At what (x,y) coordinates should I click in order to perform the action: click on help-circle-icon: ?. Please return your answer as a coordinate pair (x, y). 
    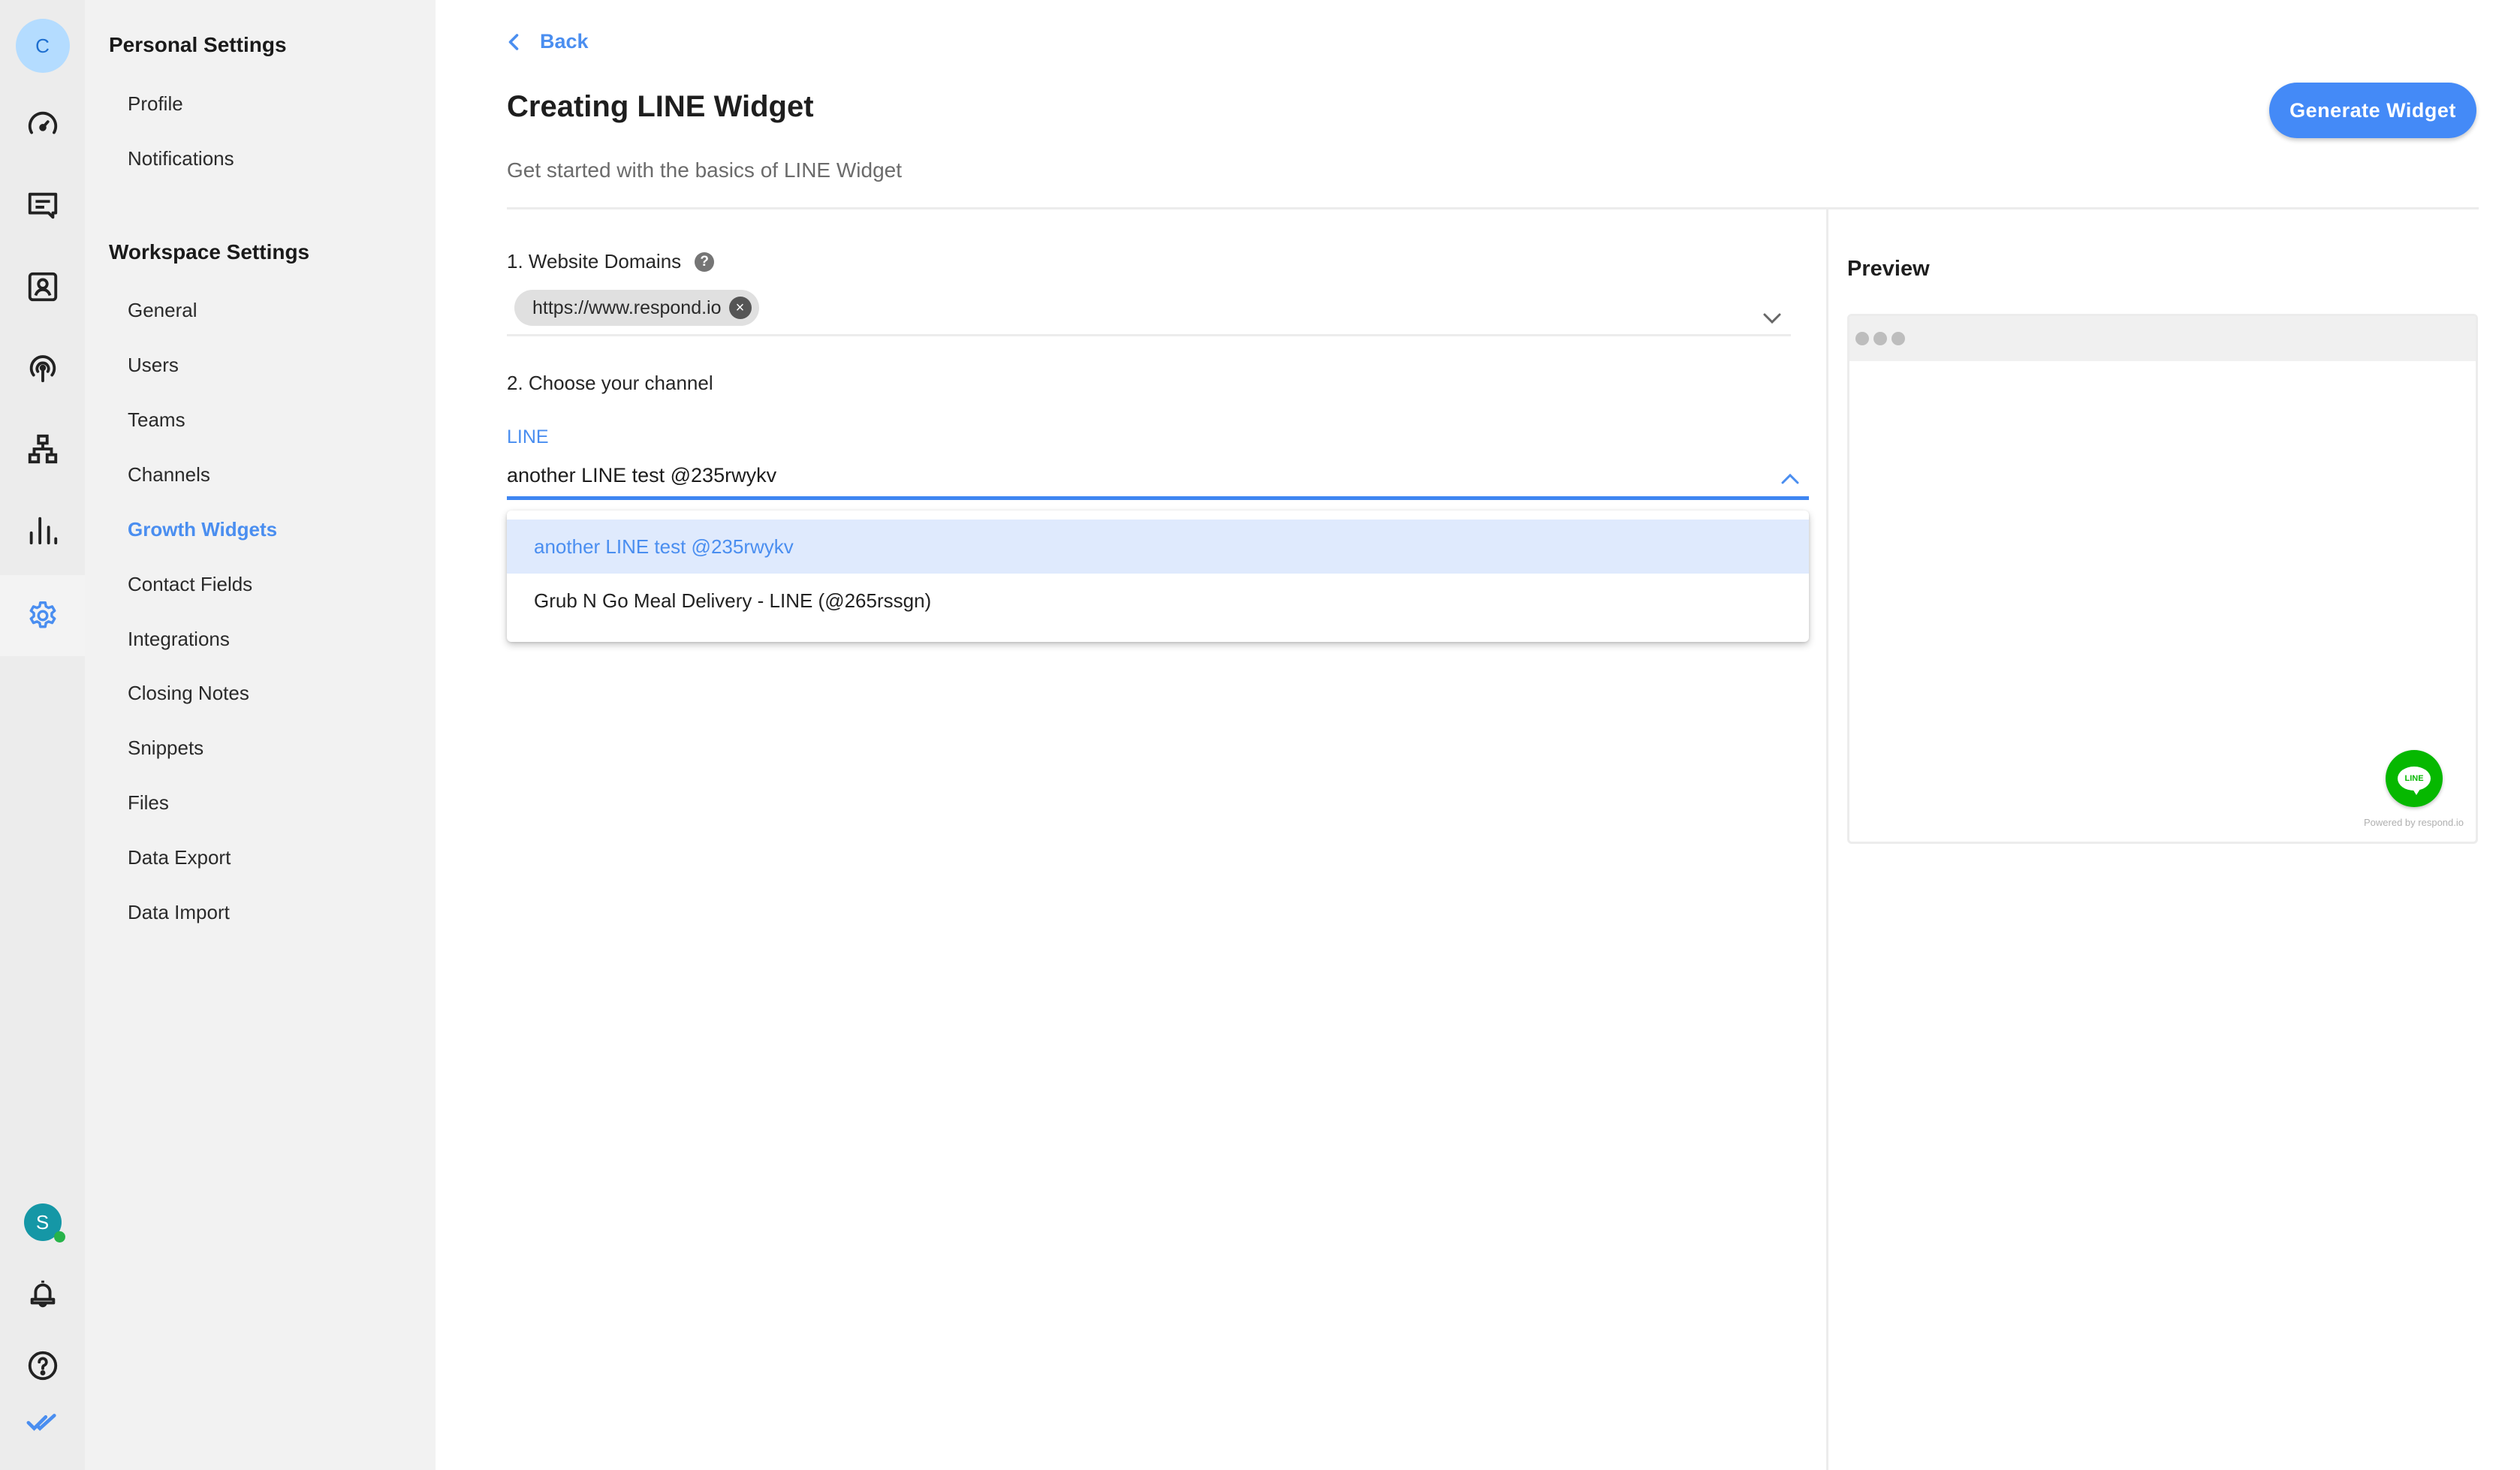
    Looking at the image, I should click on (705, 262).